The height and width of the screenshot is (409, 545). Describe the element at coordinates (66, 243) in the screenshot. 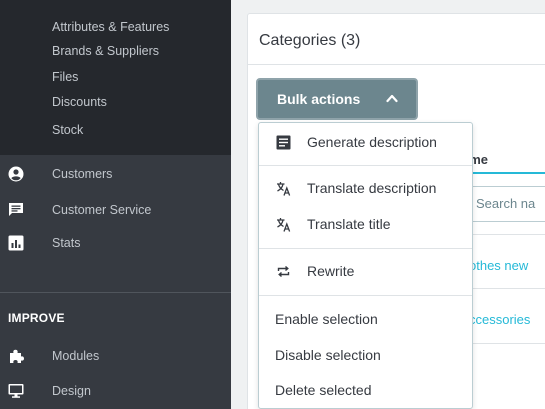

I see `sidebar-item-label: Stats` at that location.